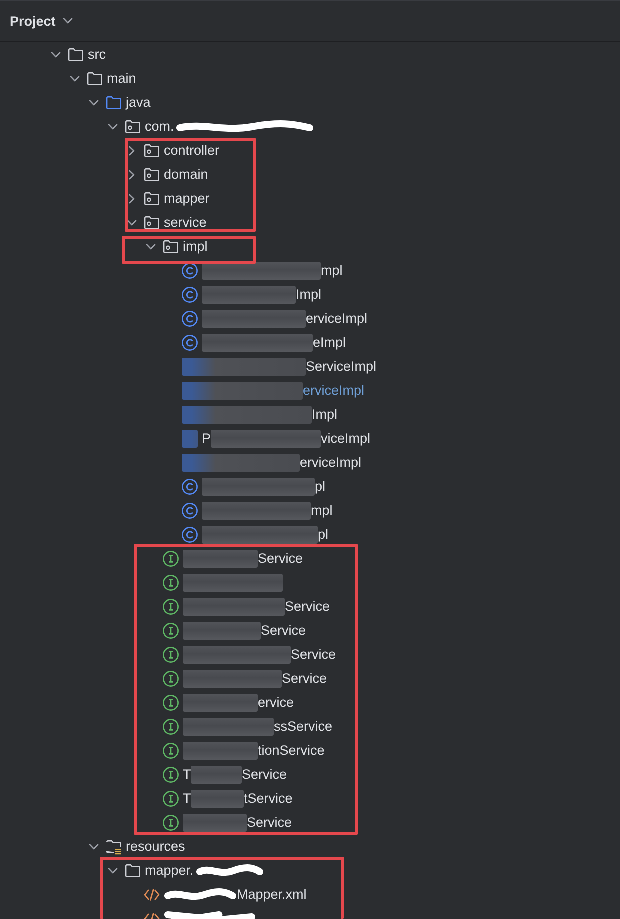 The height and width of the screenshot is (919, 620). I want to click on tree-item-label: mapper, so click(187, 199).